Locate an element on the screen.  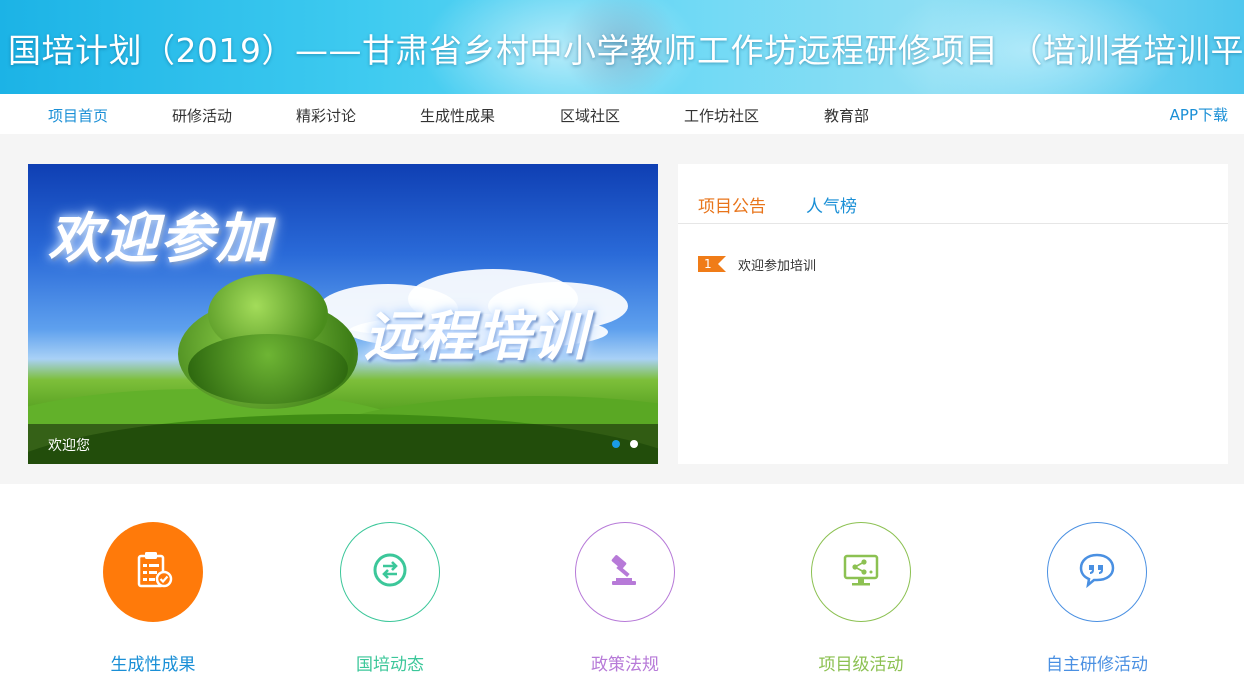
tree-crown is located at coordinates (268, 369).